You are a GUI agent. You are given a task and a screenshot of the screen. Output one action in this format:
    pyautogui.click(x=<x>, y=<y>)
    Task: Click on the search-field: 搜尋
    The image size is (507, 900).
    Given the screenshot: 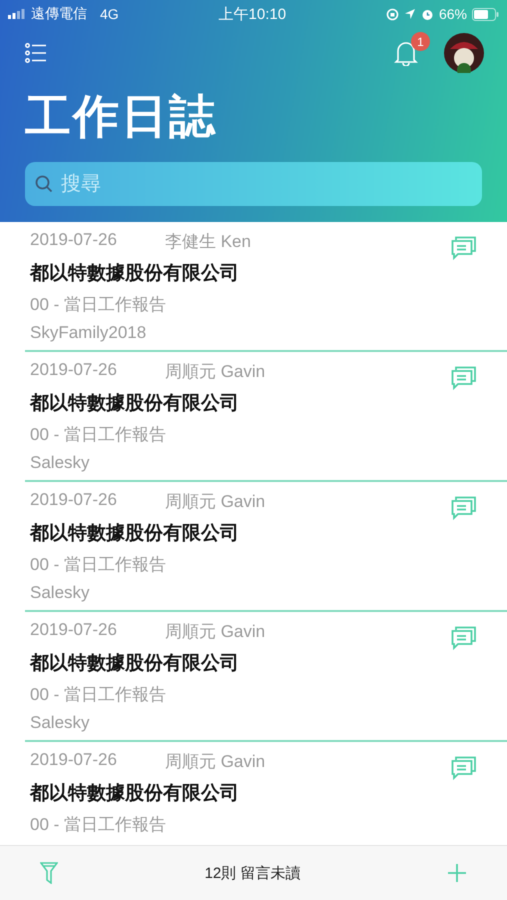 What is the action you would take?
    pyautogui.click(x=253, y=184)
    